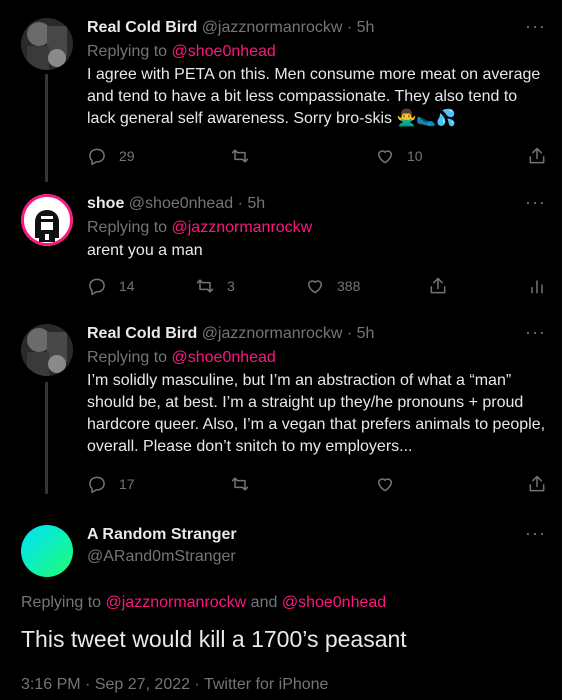  What do you see at coordinates (231, 286) in the screenshot?
I see `retweet-count: 3` at bounding box center [231, 286].